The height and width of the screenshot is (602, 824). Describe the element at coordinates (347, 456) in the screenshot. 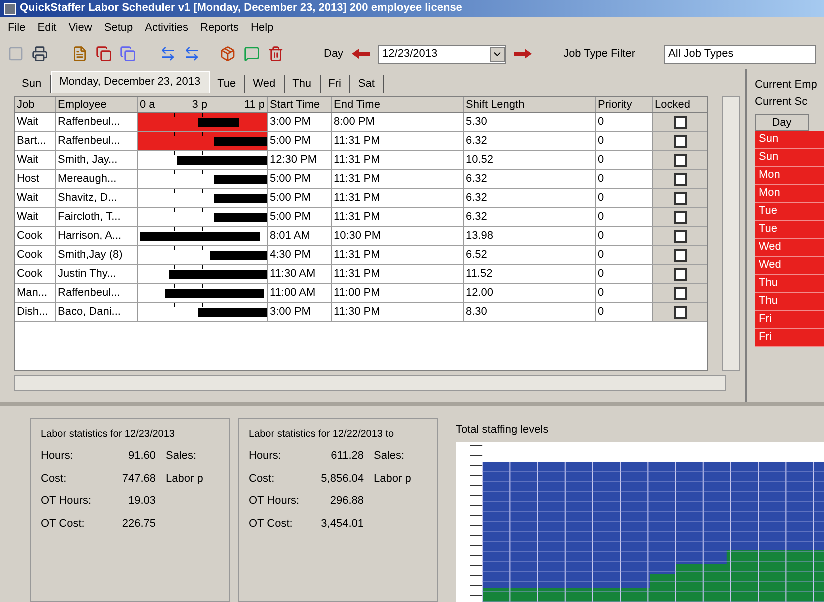

I see `stat-value: 611.28` at that location.